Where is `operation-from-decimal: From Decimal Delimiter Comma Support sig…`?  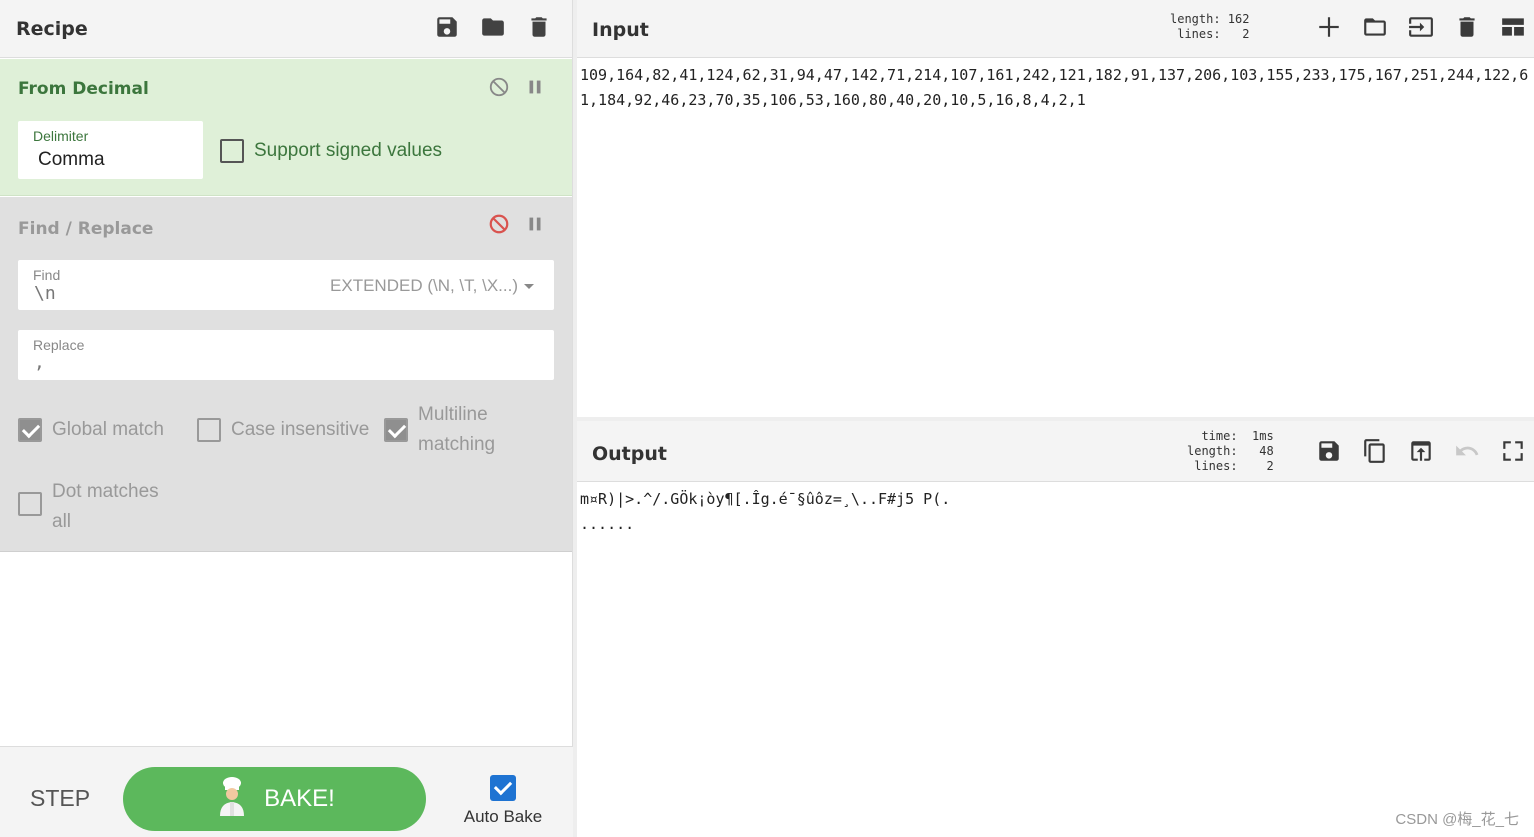
operation-from-decimal: From Decimal Delimiter Comma Support sig… is located at coordinates (286, 127).